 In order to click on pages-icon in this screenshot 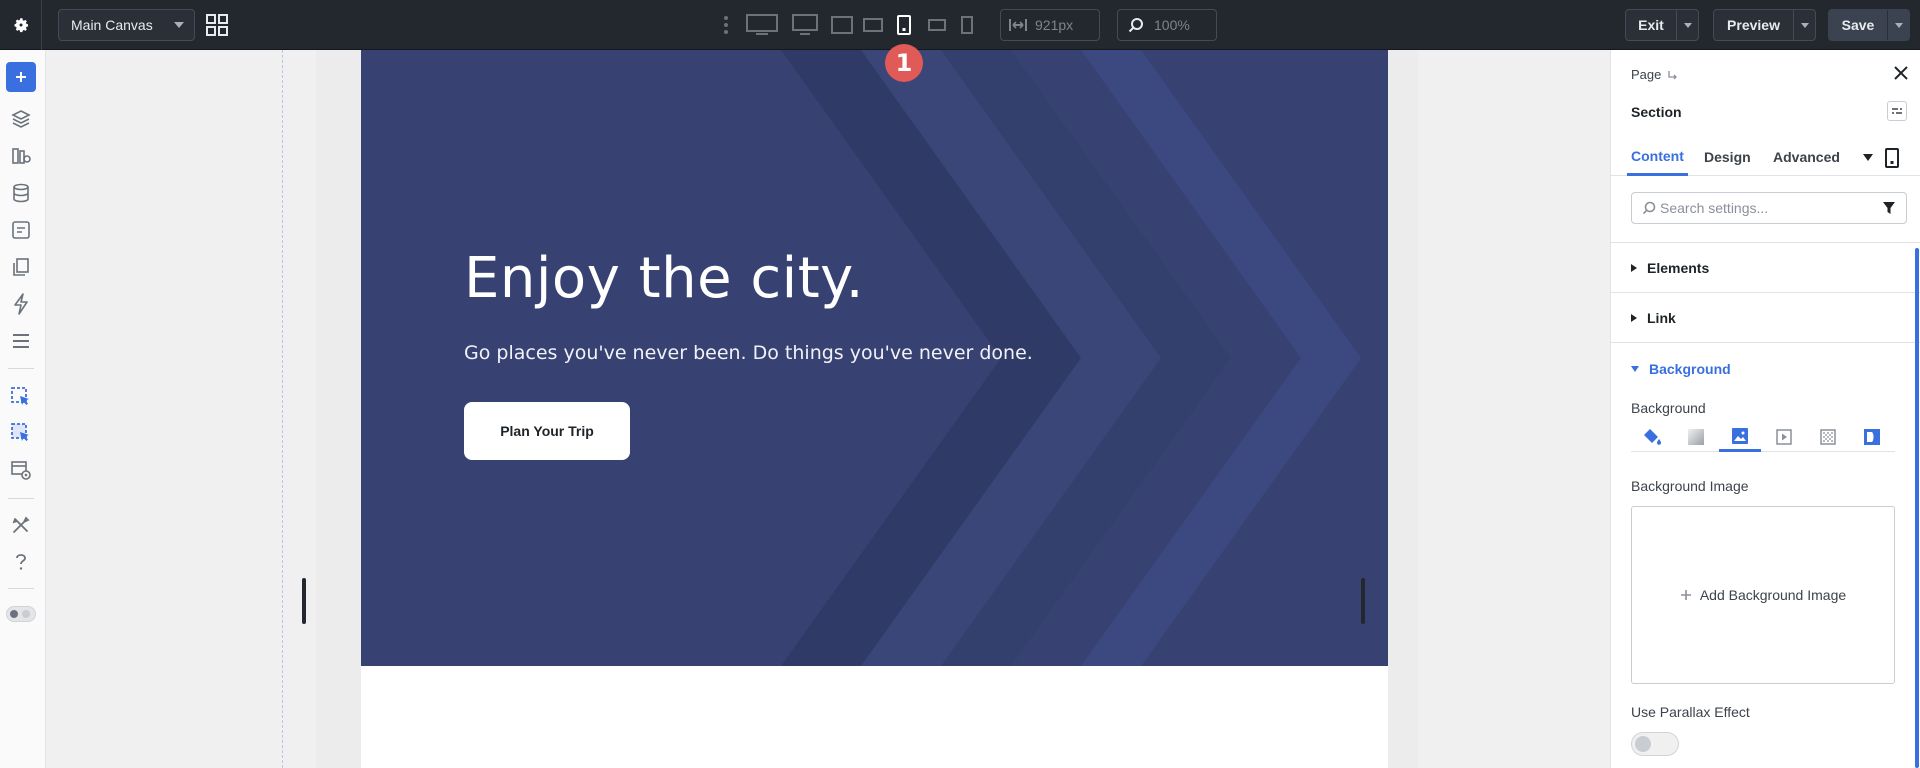, I will do `click(21, 267)`.